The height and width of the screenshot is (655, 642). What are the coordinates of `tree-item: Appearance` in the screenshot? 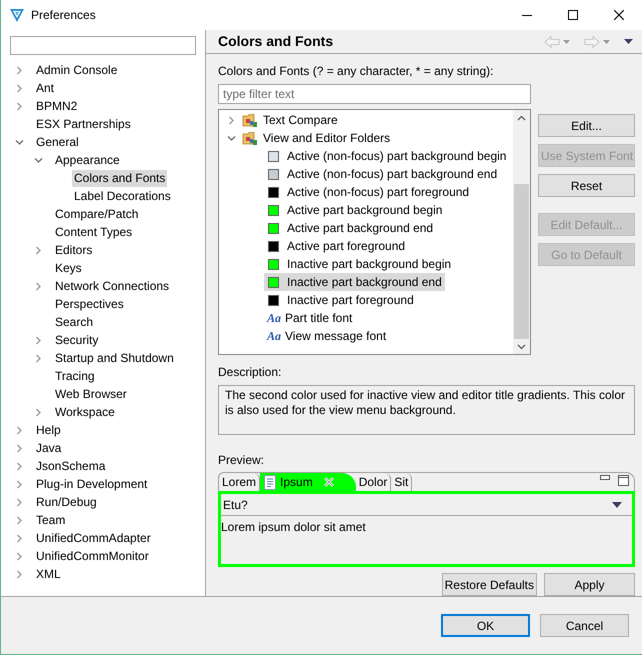 It's located at (87, 160).